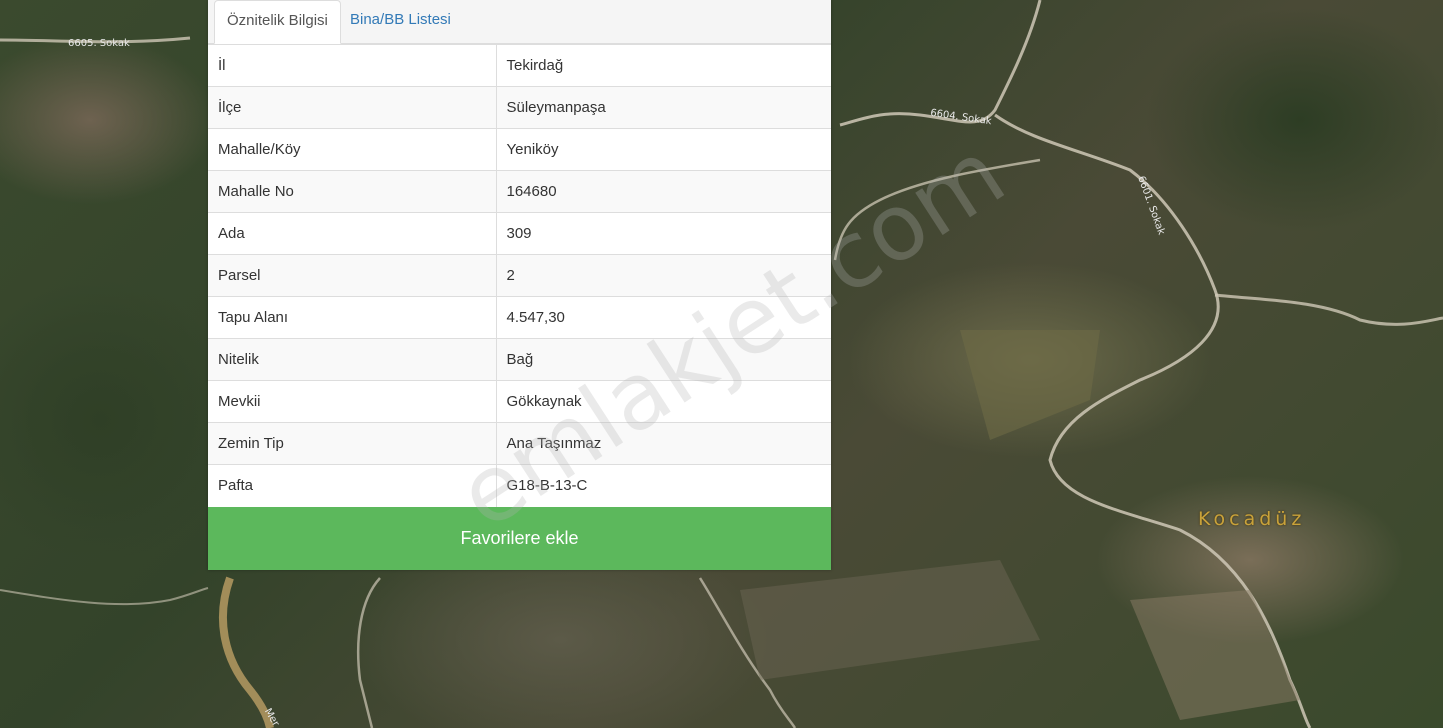 The height and width of the screenshot is (728, 1443). Describe the element at coordinates (663, 317) in the screenshot. I see `attribute-value: 4.547,30` at that location.